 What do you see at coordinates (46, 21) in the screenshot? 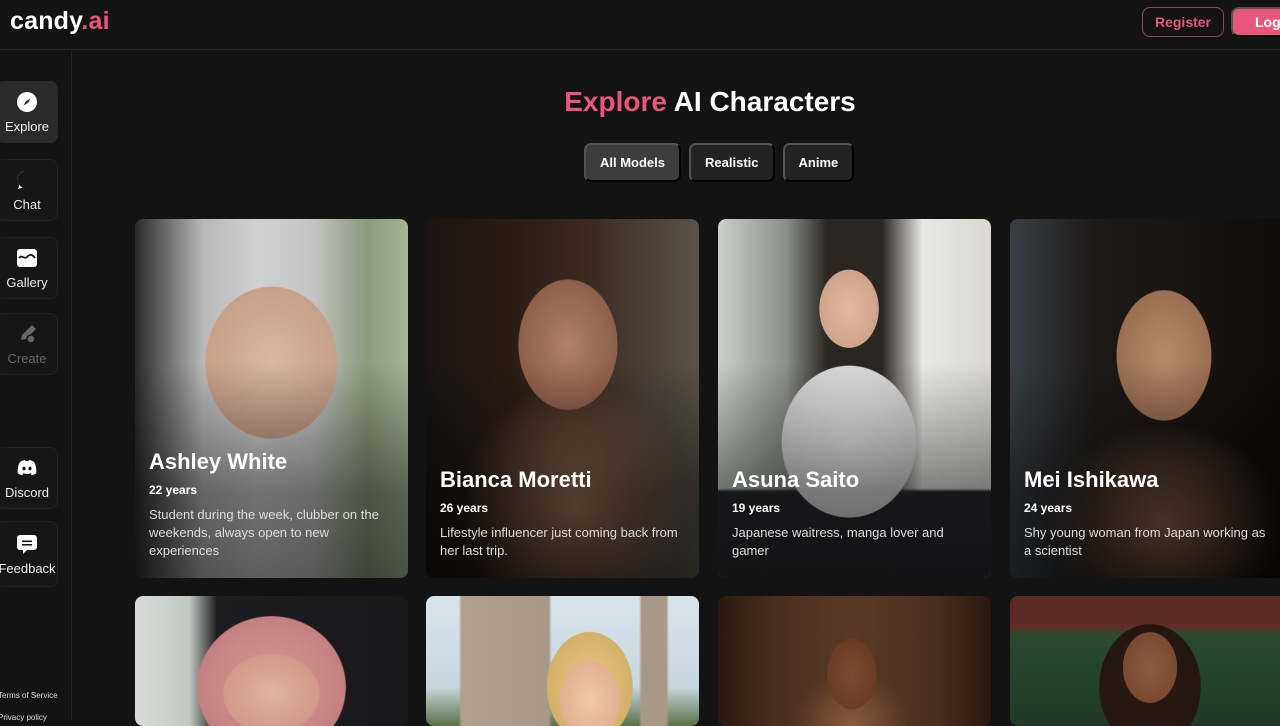
I see `logo-main: candy` at bounding box center [46, 21].